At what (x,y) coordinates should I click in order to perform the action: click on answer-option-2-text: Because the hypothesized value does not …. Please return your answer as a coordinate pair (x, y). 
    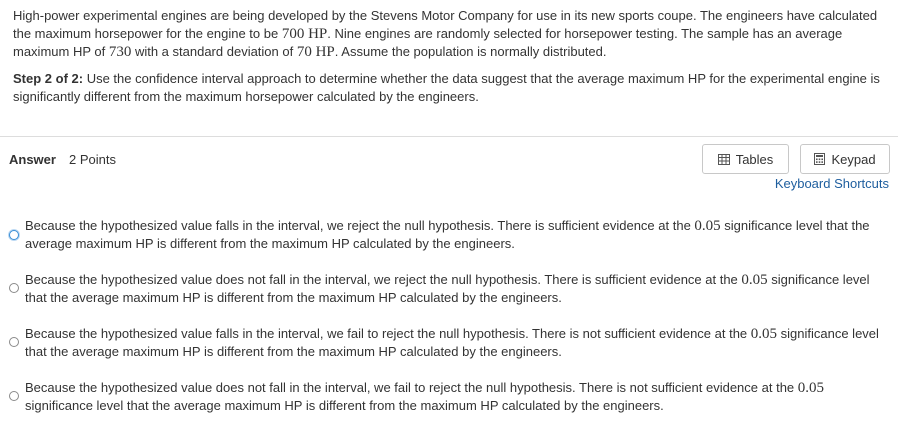
    Looking at the image, I should click on (458, 289).